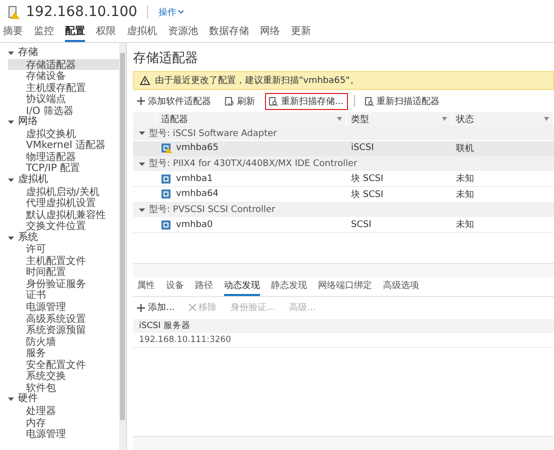  Describe the element at coordinates (63, 168) in the screenshot. I see `sidebar-item: TCP/IP 配置` at that location.